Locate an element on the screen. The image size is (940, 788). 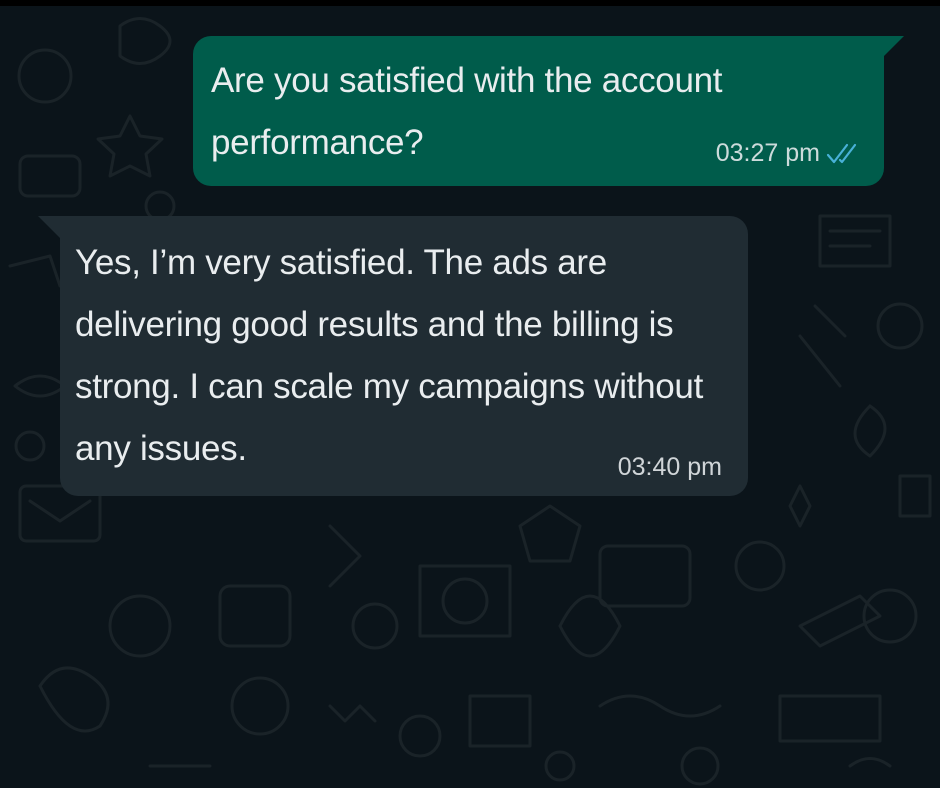
message-meta: 03:40 pm is located at coordinates (670, 467).